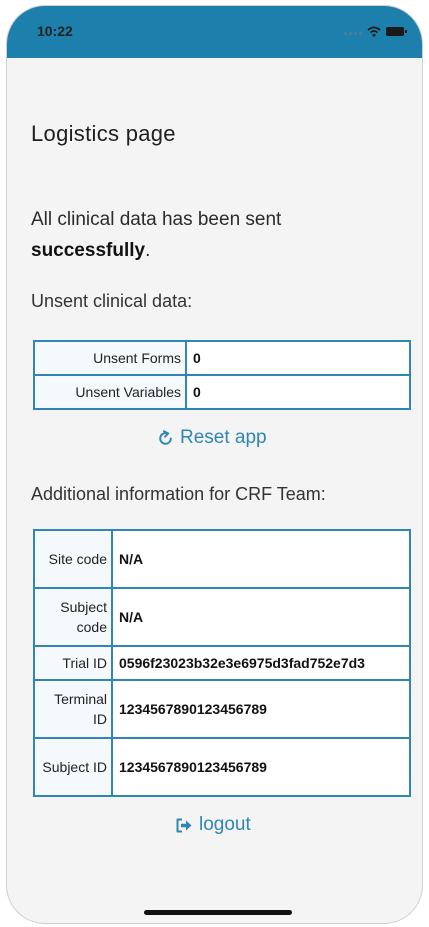 This screenshot has width=429, height=927. I want to click on unsent-forms-label: Unsent Forms, so click(110, 358).